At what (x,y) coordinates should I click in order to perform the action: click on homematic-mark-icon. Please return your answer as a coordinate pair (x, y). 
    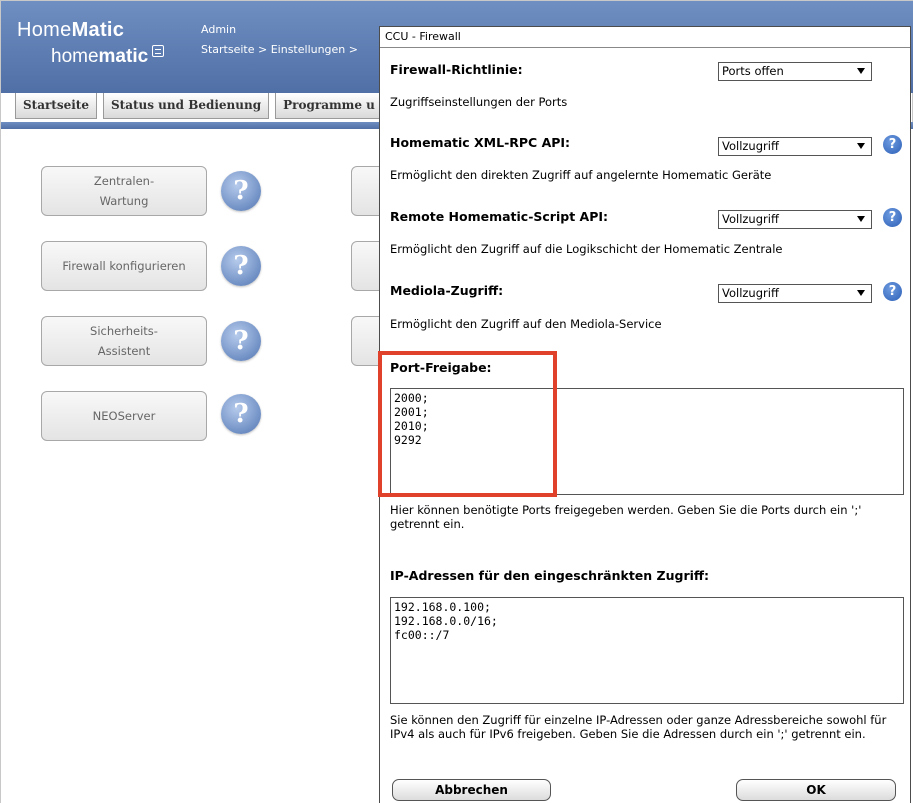
    Looking at the image, I should click on (158, 51).